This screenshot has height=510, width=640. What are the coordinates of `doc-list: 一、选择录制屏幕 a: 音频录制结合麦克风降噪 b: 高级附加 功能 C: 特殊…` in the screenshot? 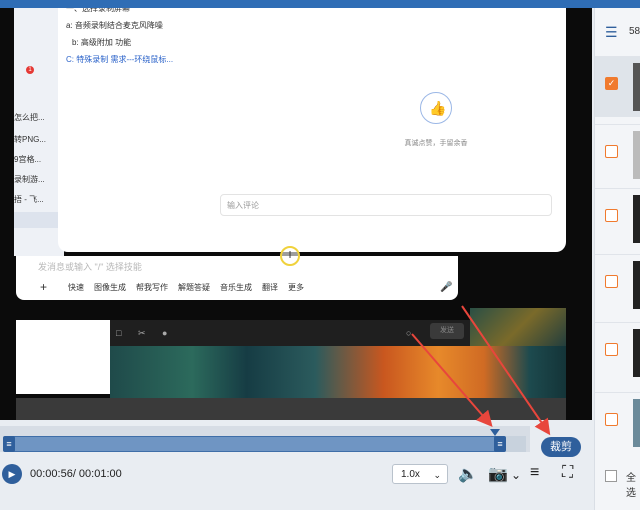 It's located at (119, 38).